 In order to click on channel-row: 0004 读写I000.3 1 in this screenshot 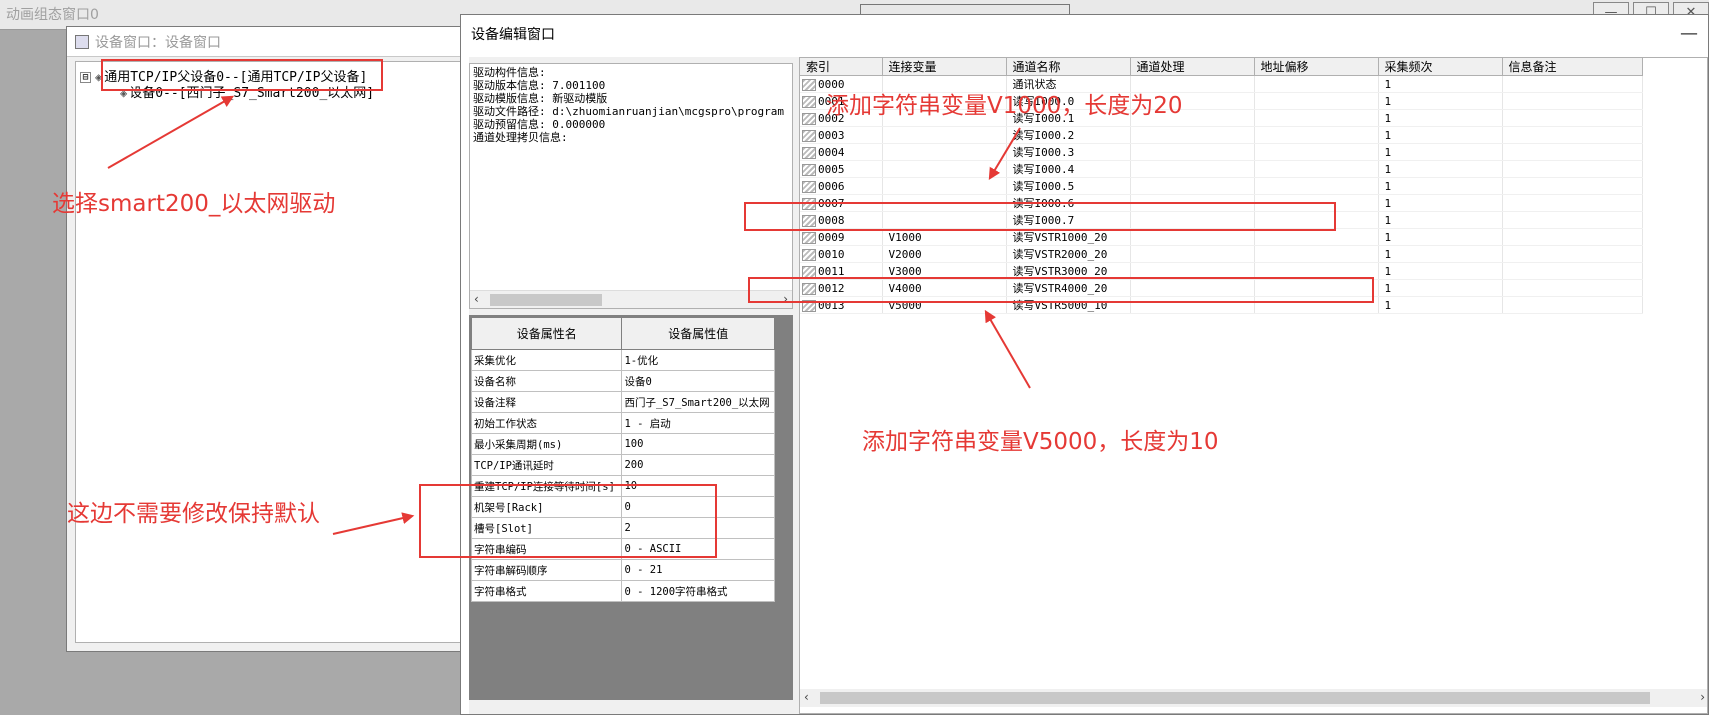, I will do `click(1221, 152)`.